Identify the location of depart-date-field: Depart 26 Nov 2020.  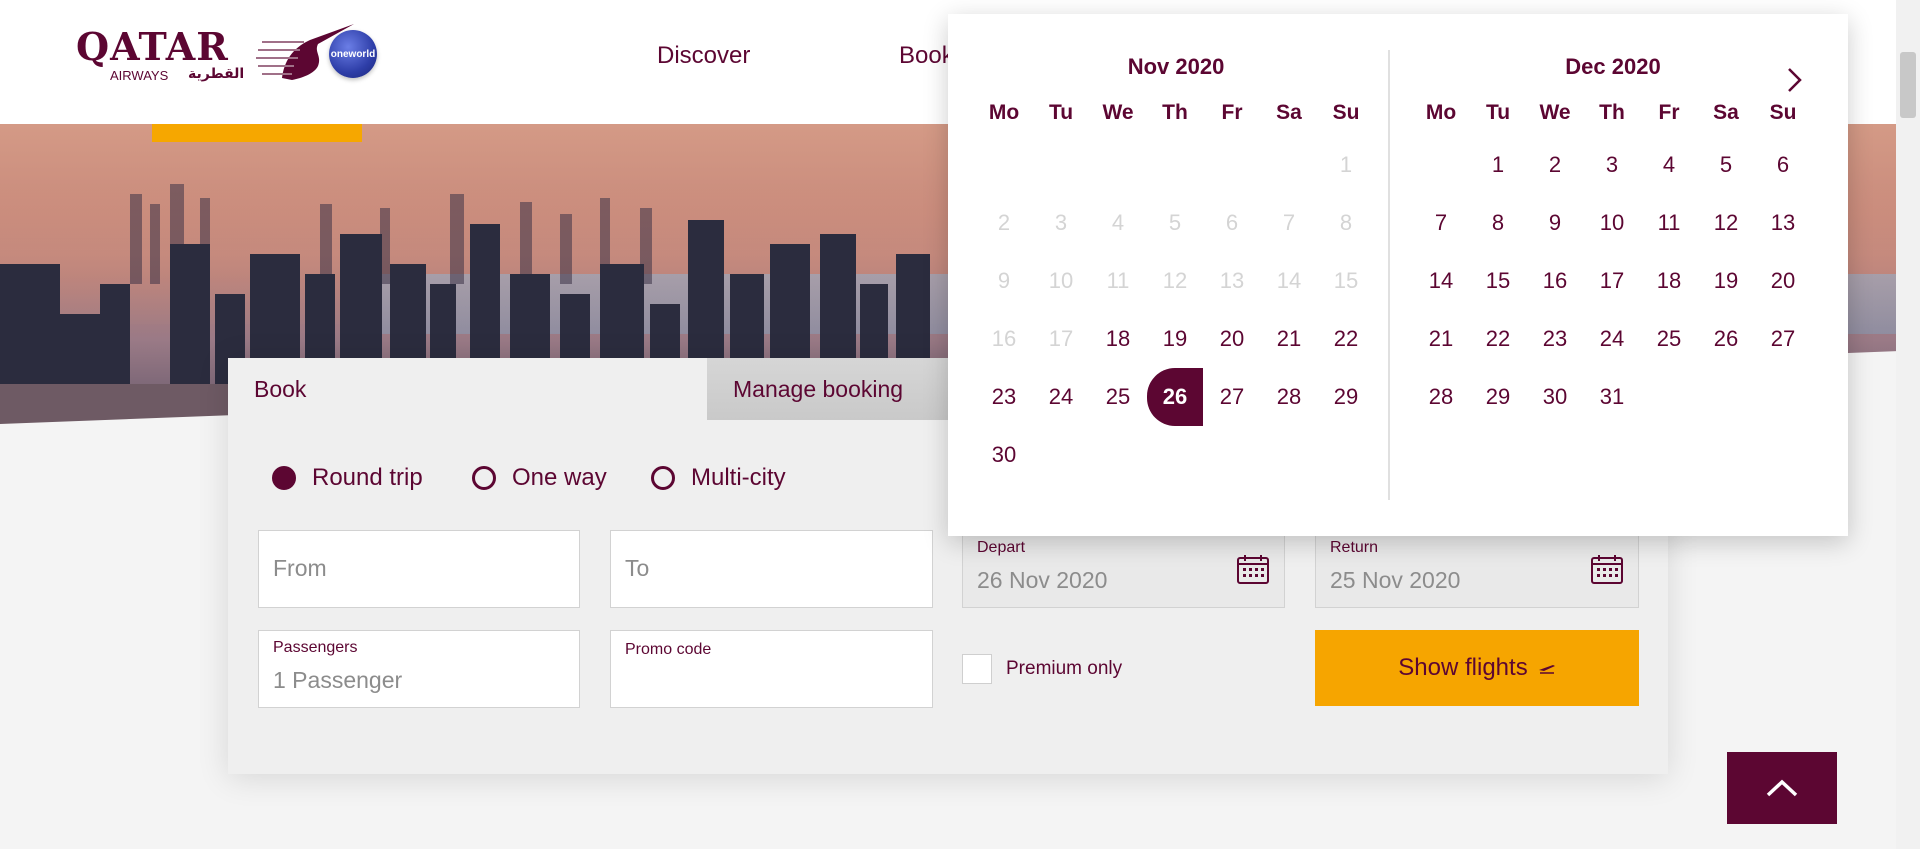
(1123, 569).